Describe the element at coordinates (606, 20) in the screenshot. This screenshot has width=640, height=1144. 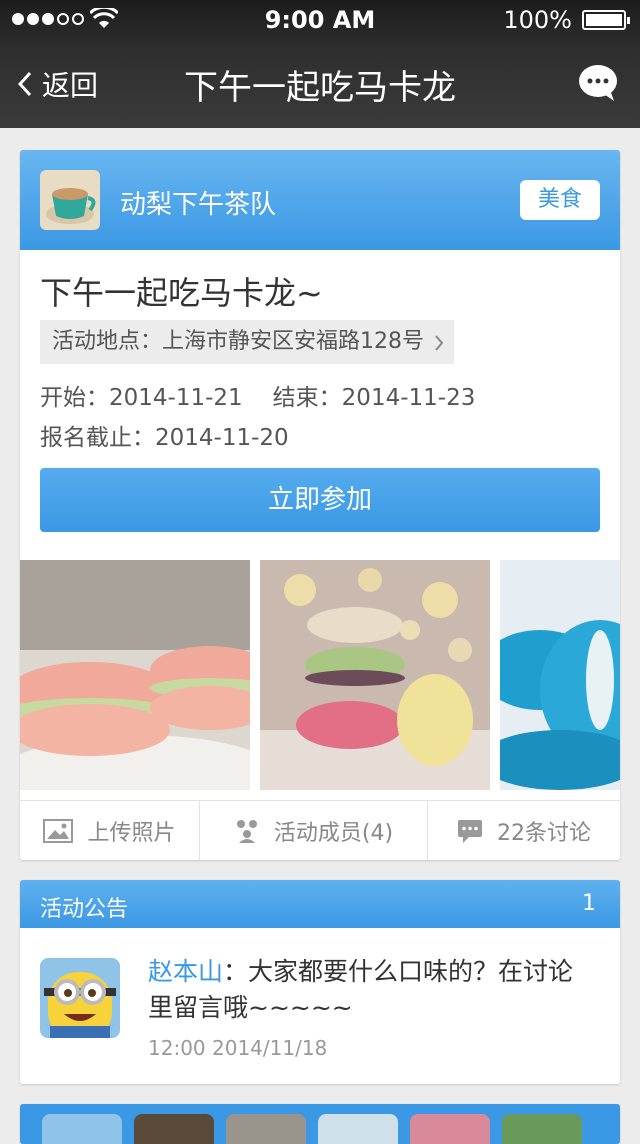
I see `battery-icon` at that location.